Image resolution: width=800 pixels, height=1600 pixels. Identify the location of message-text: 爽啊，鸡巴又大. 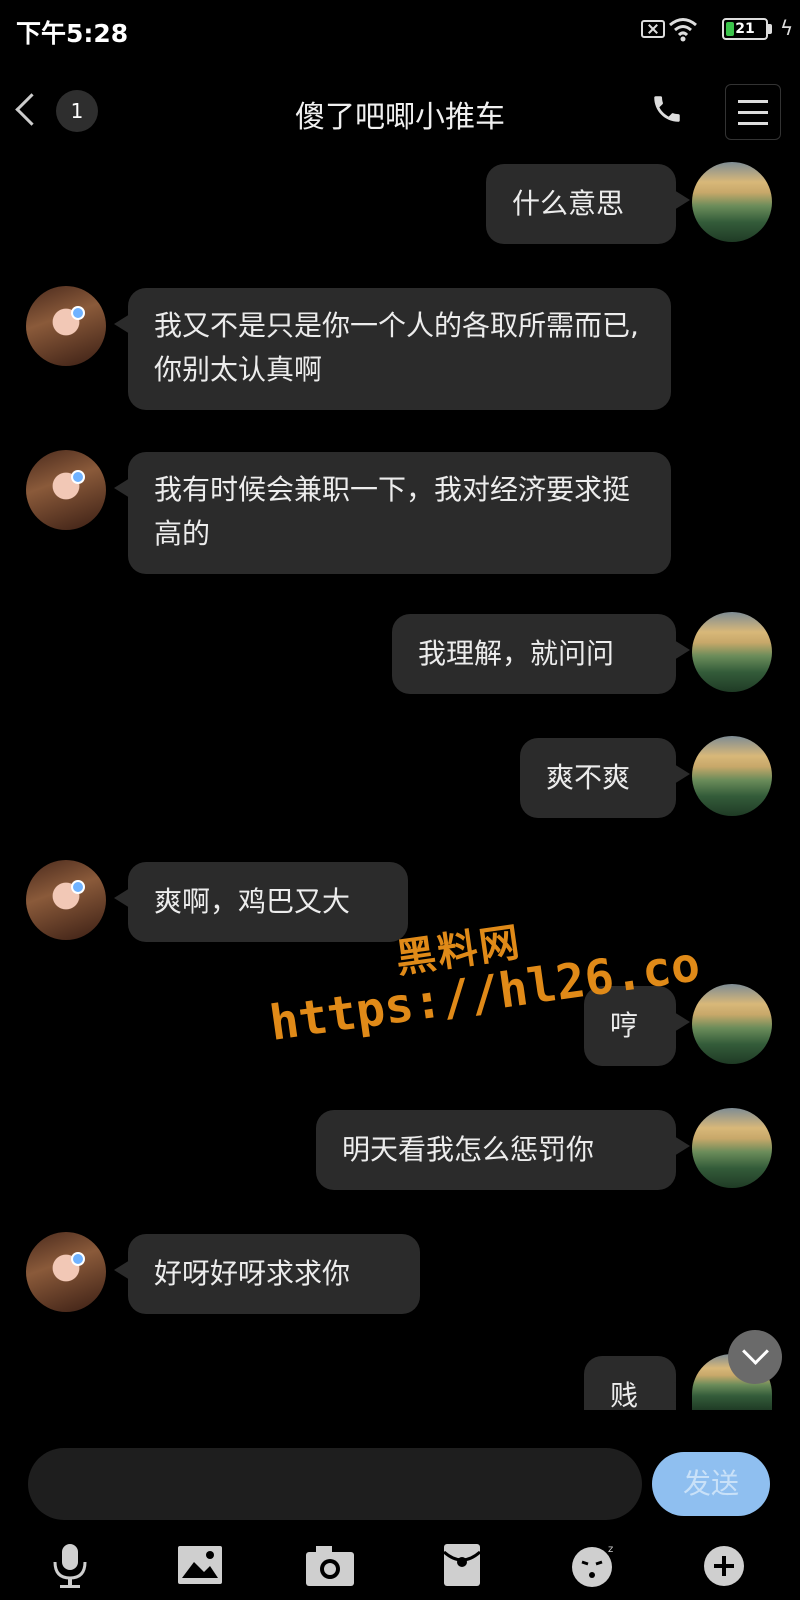
(252, 901).